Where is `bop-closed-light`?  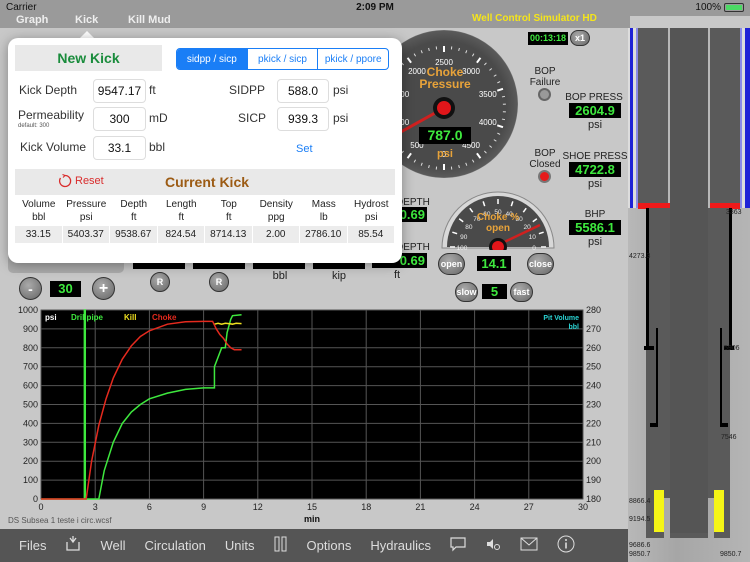
bop-closed-light is located at coordinates (544, 176).